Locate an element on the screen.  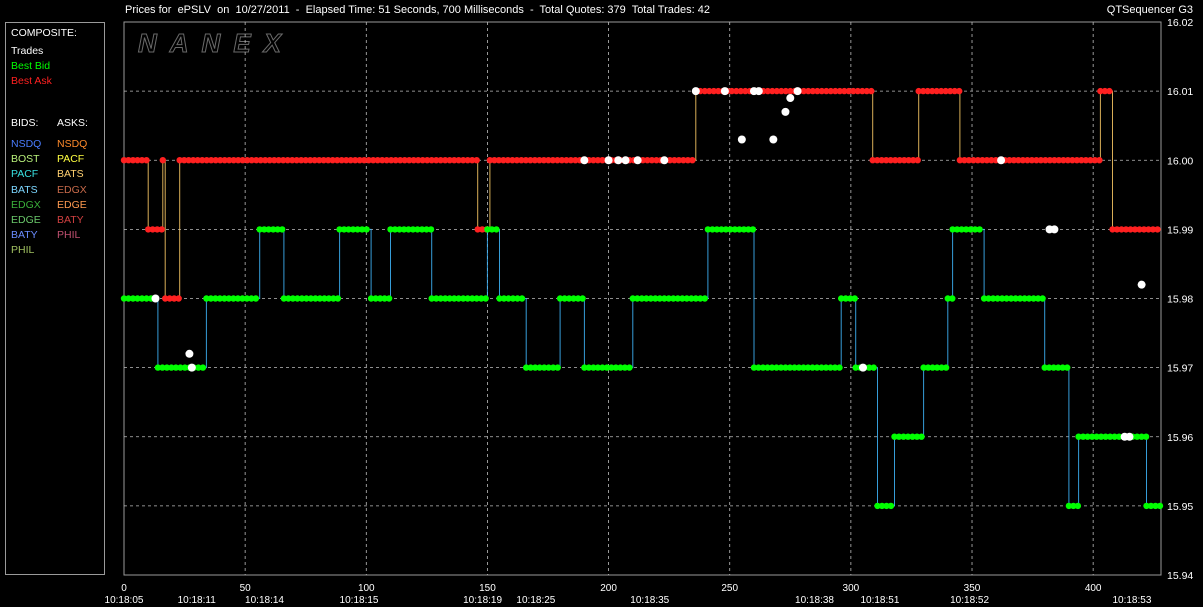
y-tick-label: 15.96 is located at coordinates (1180, 438).